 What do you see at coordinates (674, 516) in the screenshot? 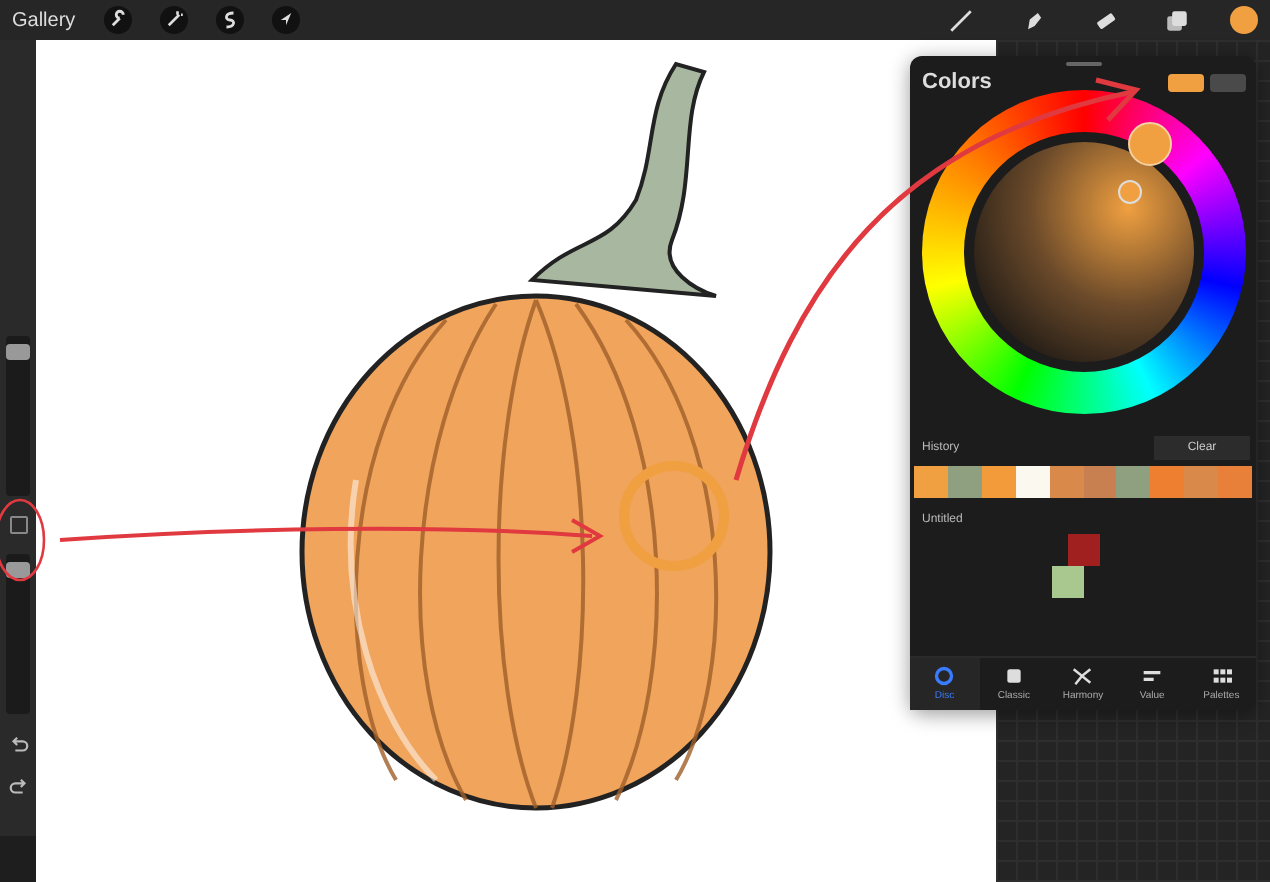
I see `color-picker-ring` at bounding box center [674, 516].